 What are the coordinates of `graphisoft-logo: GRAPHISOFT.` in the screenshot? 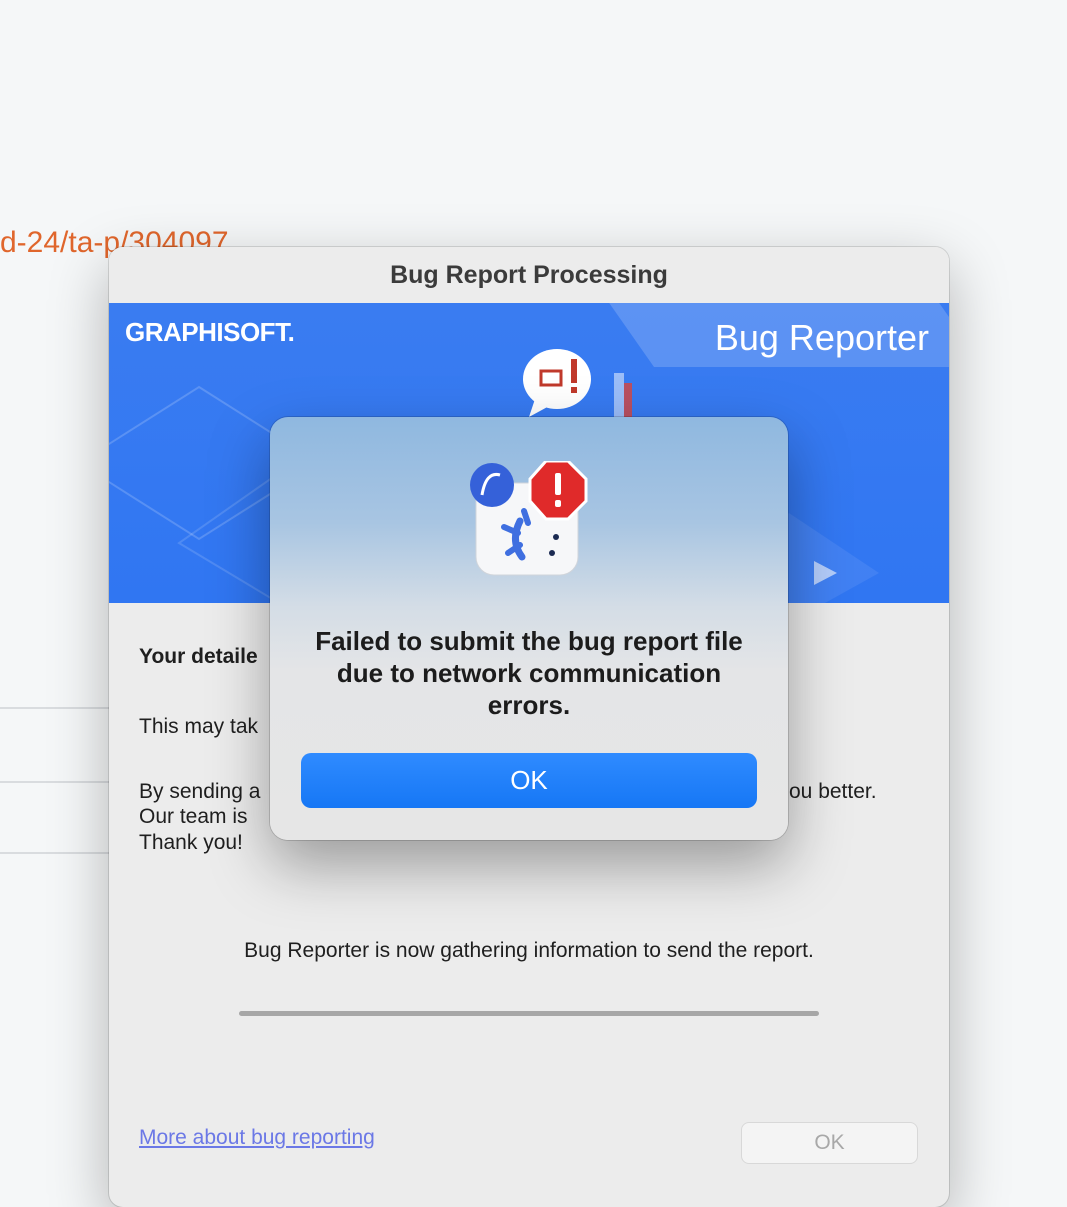 It's located at (210, 332).